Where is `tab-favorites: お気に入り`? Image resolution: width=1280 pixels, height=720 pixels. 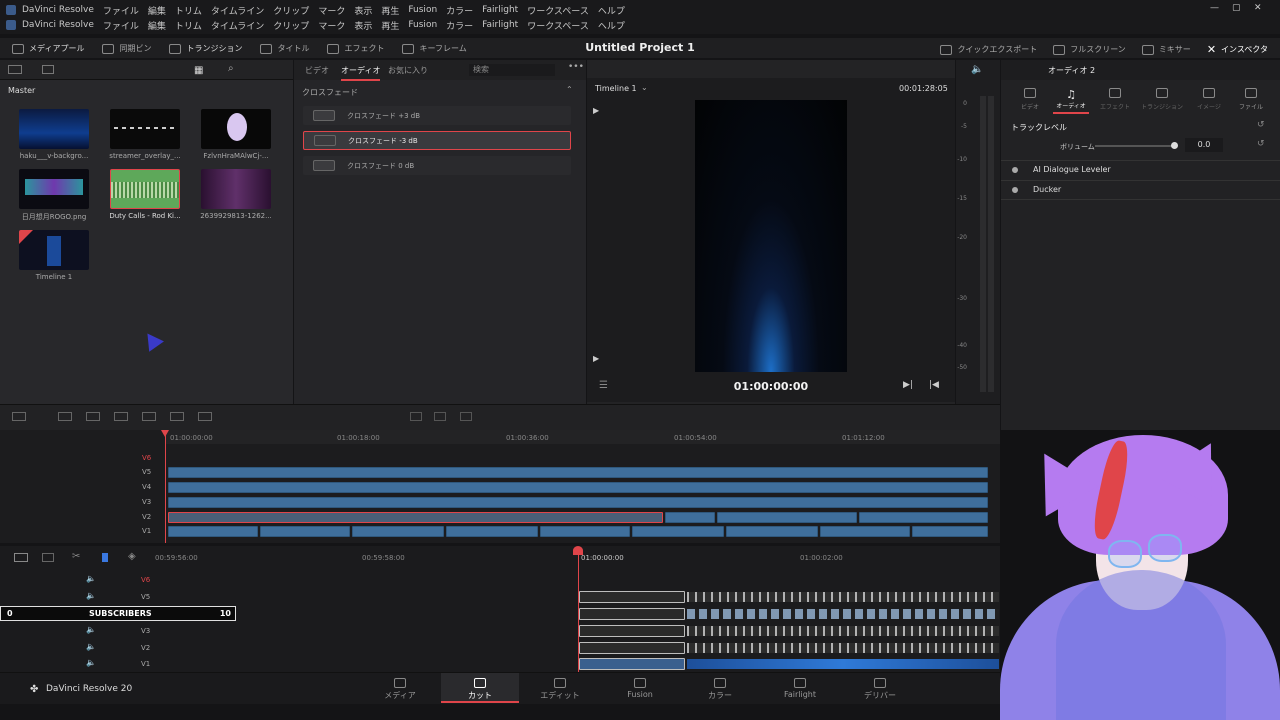
tab-favorites: お気に入り is located at coordinates (408, 70).